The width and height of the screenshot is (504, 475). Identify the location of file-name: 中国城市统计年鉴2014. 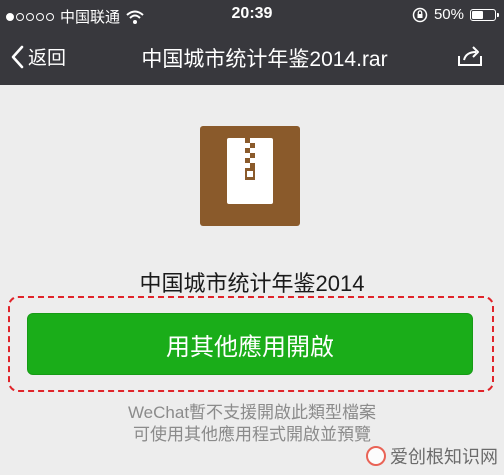
(252, 283).